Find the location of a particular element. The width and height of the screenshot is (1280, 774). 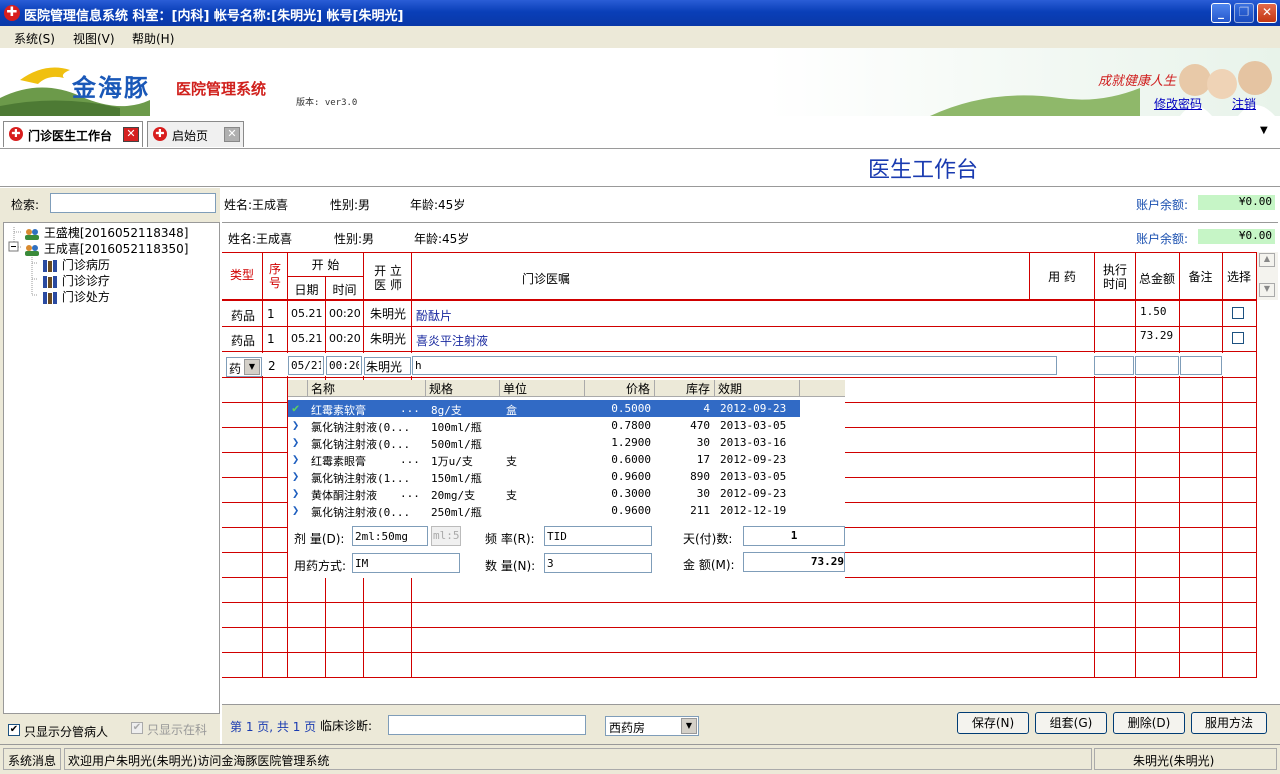

close-button: ✕ is located at coordinates (1267, 13).